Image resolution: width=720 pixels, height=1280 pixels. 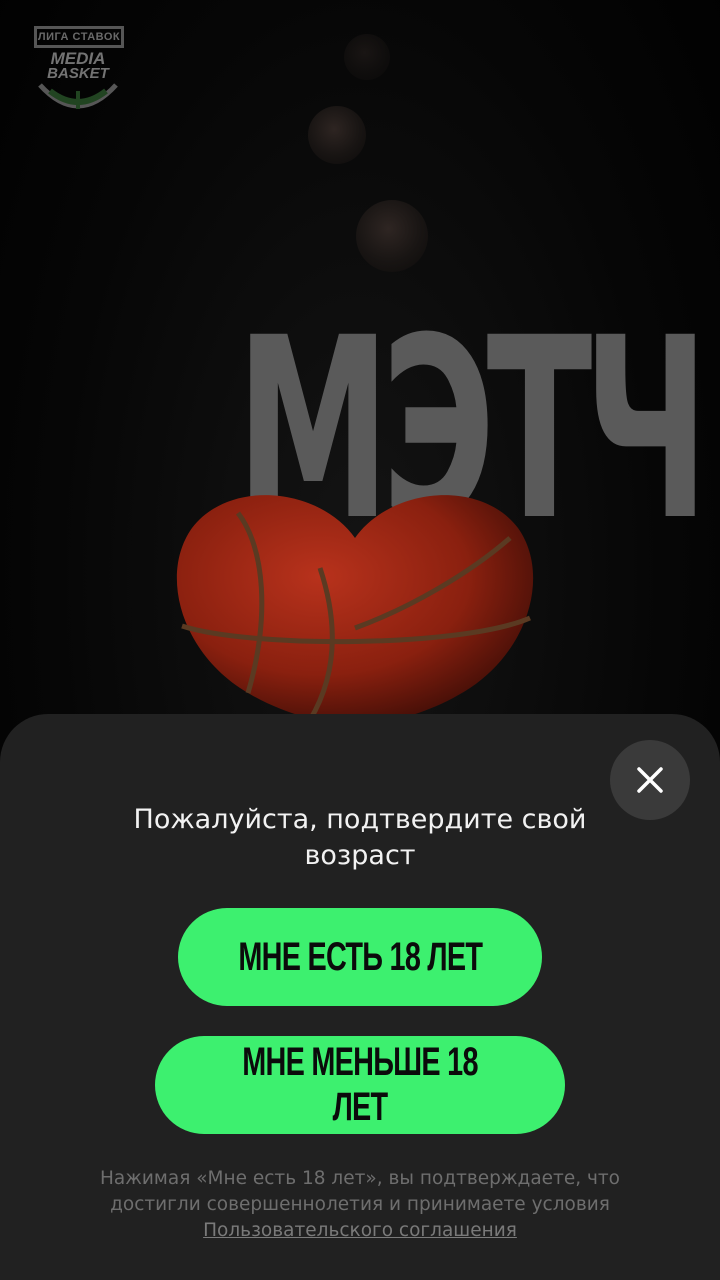 What do you see at coordinates (360, 837) in the screenshot?
I see `sheet-title: Пожалуйста, подтвердите свой возраст` at bounding box center [360, 837].